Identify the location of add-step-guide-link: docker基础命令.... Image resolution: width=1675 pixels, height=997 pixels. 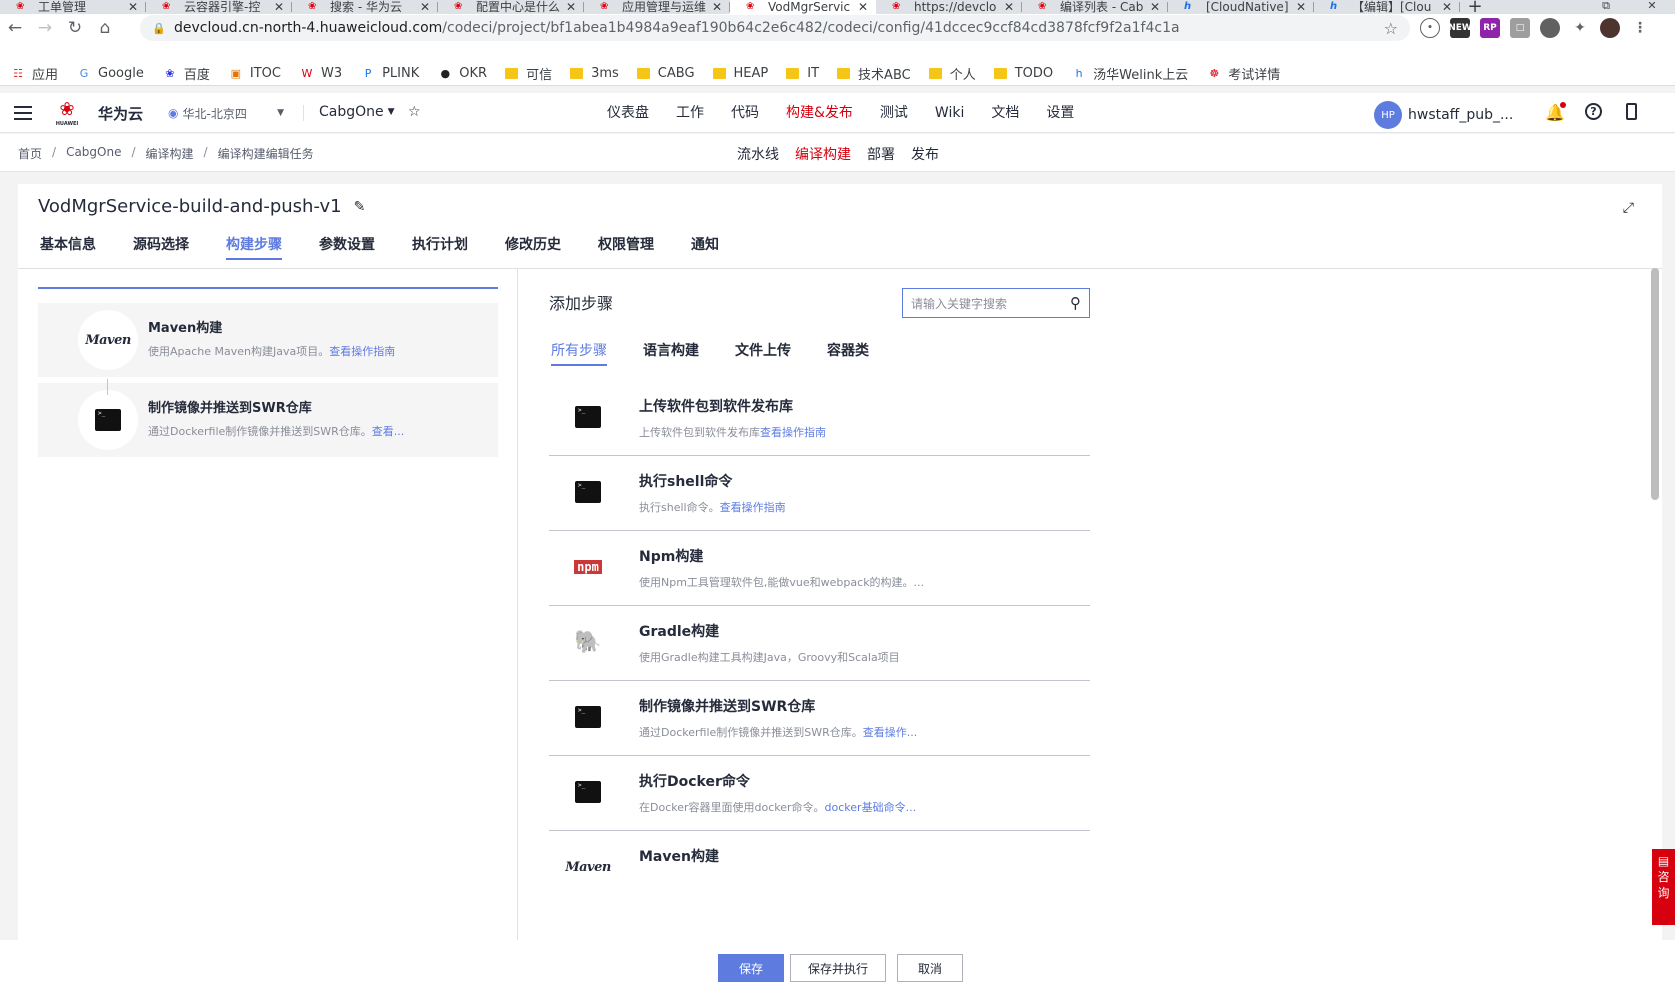
(871, 807).